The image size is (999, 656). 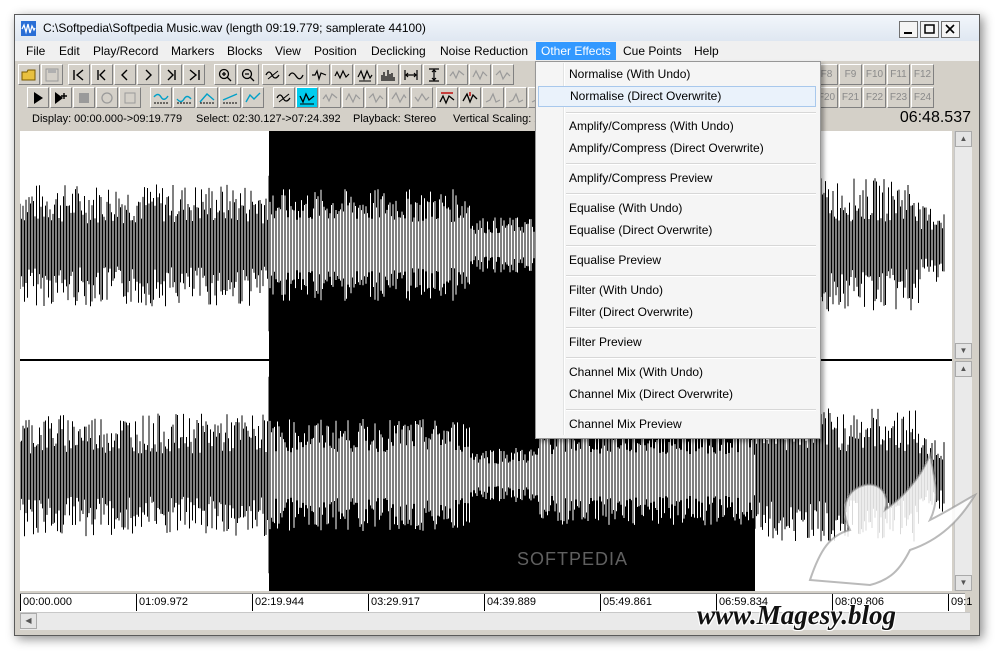 What do you see at coordinates (388, 74) in the screenshot?
I see `spectrum-button` at bounding box center [388, 74].